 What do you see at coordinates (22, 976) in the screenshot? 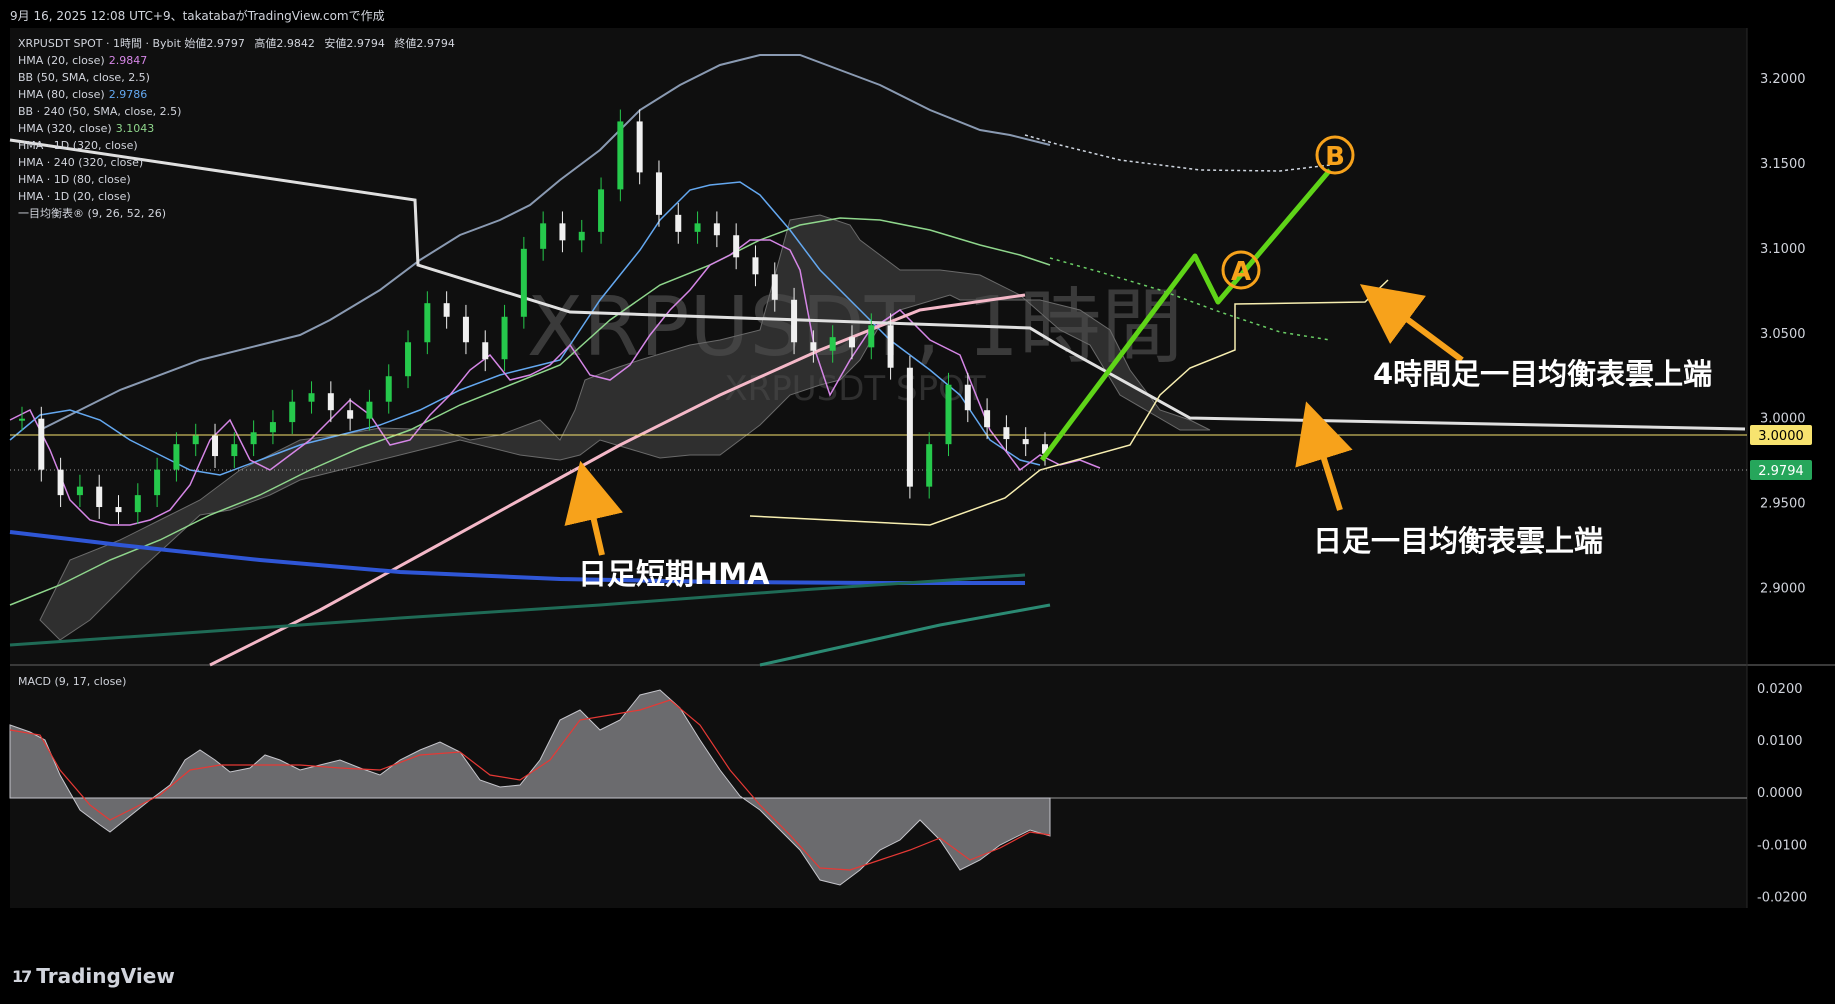
I see `tradingview-mark-icon: 17` at bounding box center [22, 976].